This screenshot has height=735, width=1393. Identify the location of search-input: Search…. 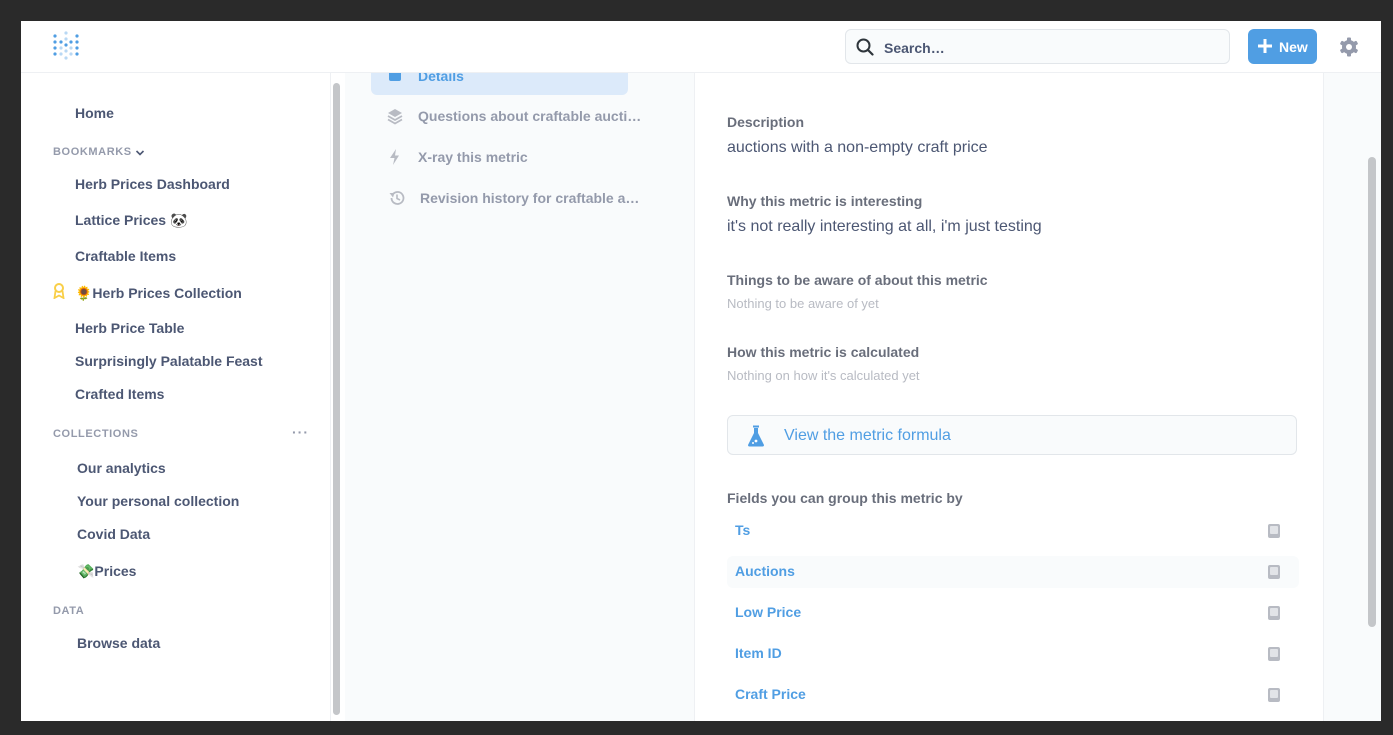
(1037, 46).